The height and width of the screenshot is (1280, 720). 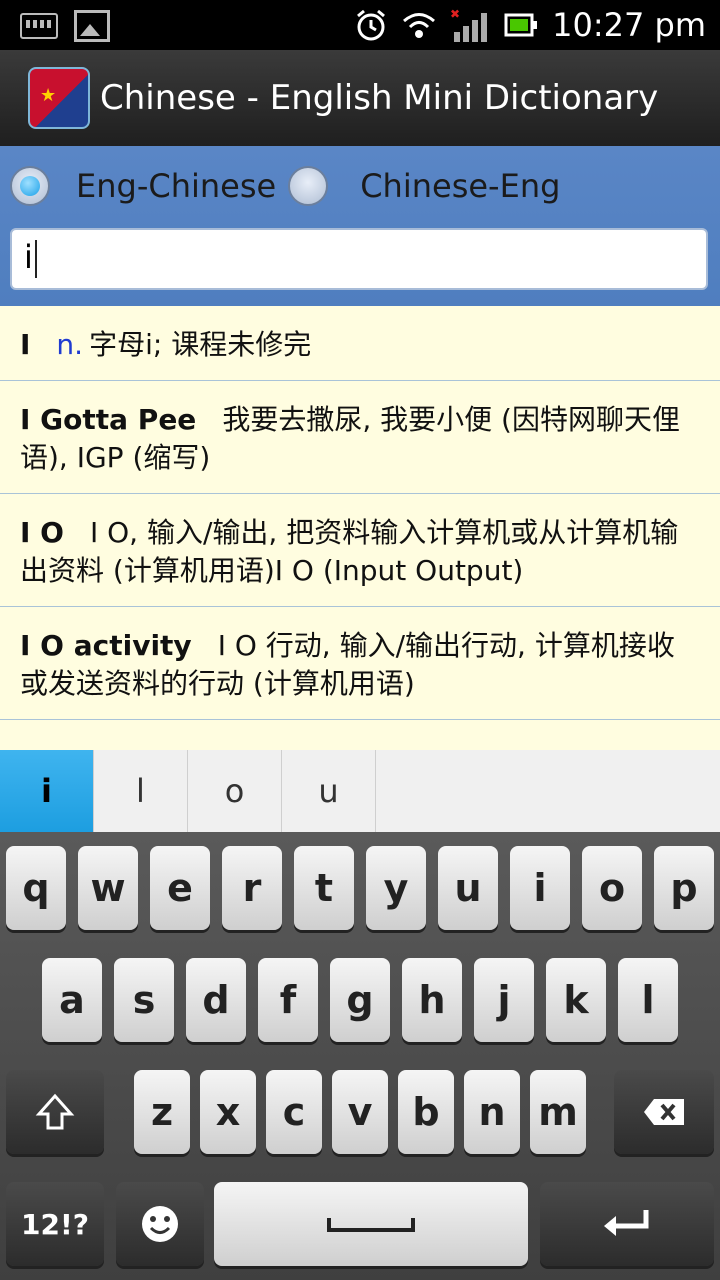 I want to click on key-t: t, so click(x=324, y=888).